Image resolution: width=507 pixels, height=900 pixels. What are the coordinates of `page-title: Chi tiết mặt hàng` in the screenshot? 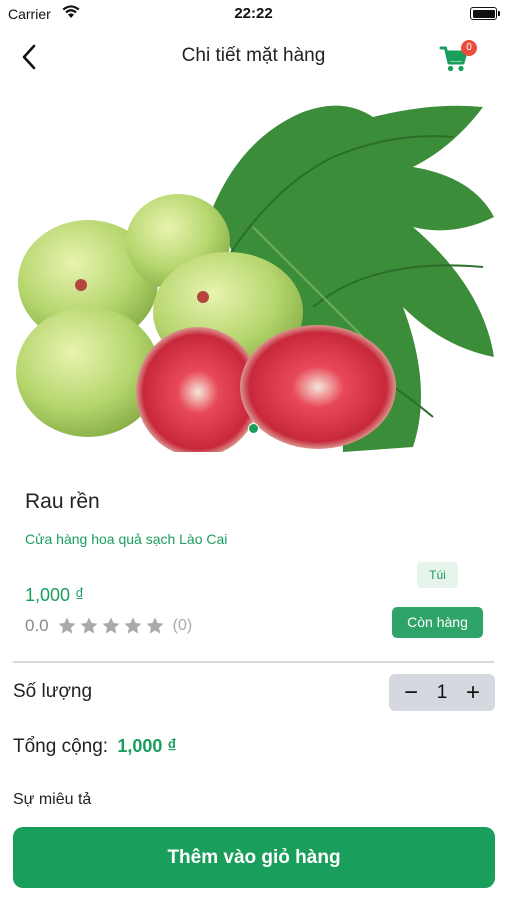 It's located at (253, 55).